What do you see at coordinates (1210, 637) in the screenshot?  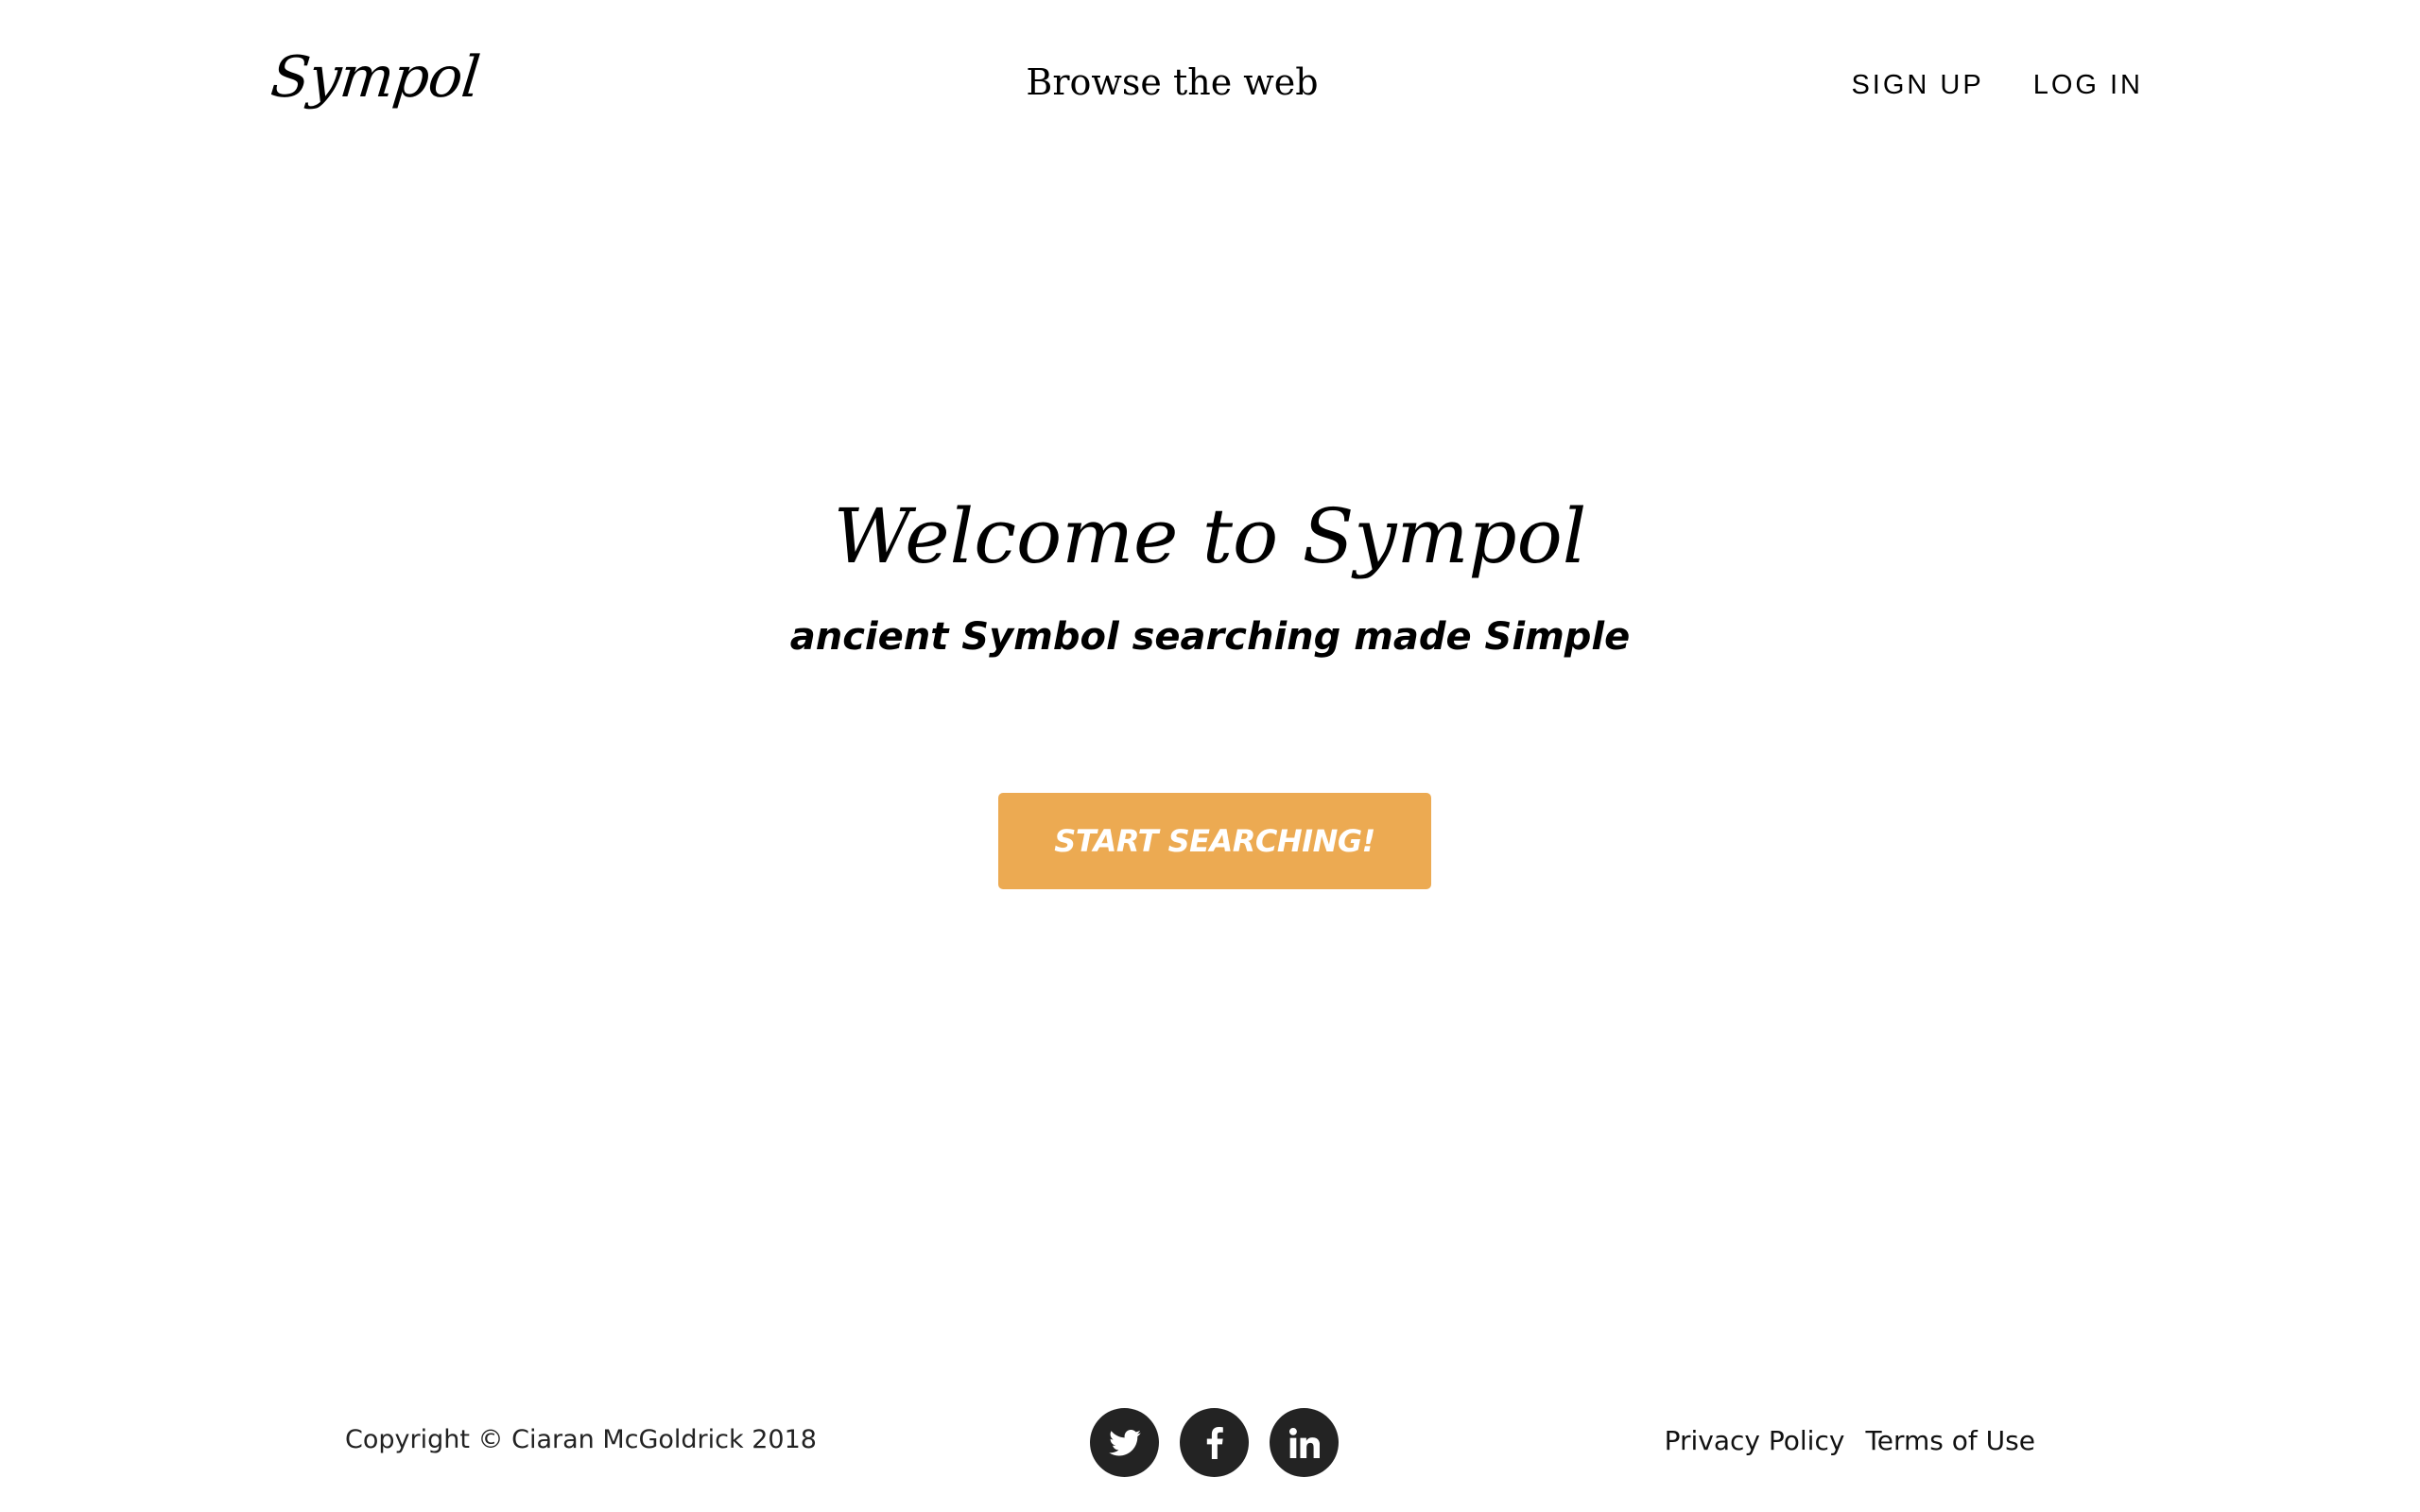 I see `hero-subtitle: ancient Symbol searching made Simple` at bounding box center [1210, 637].